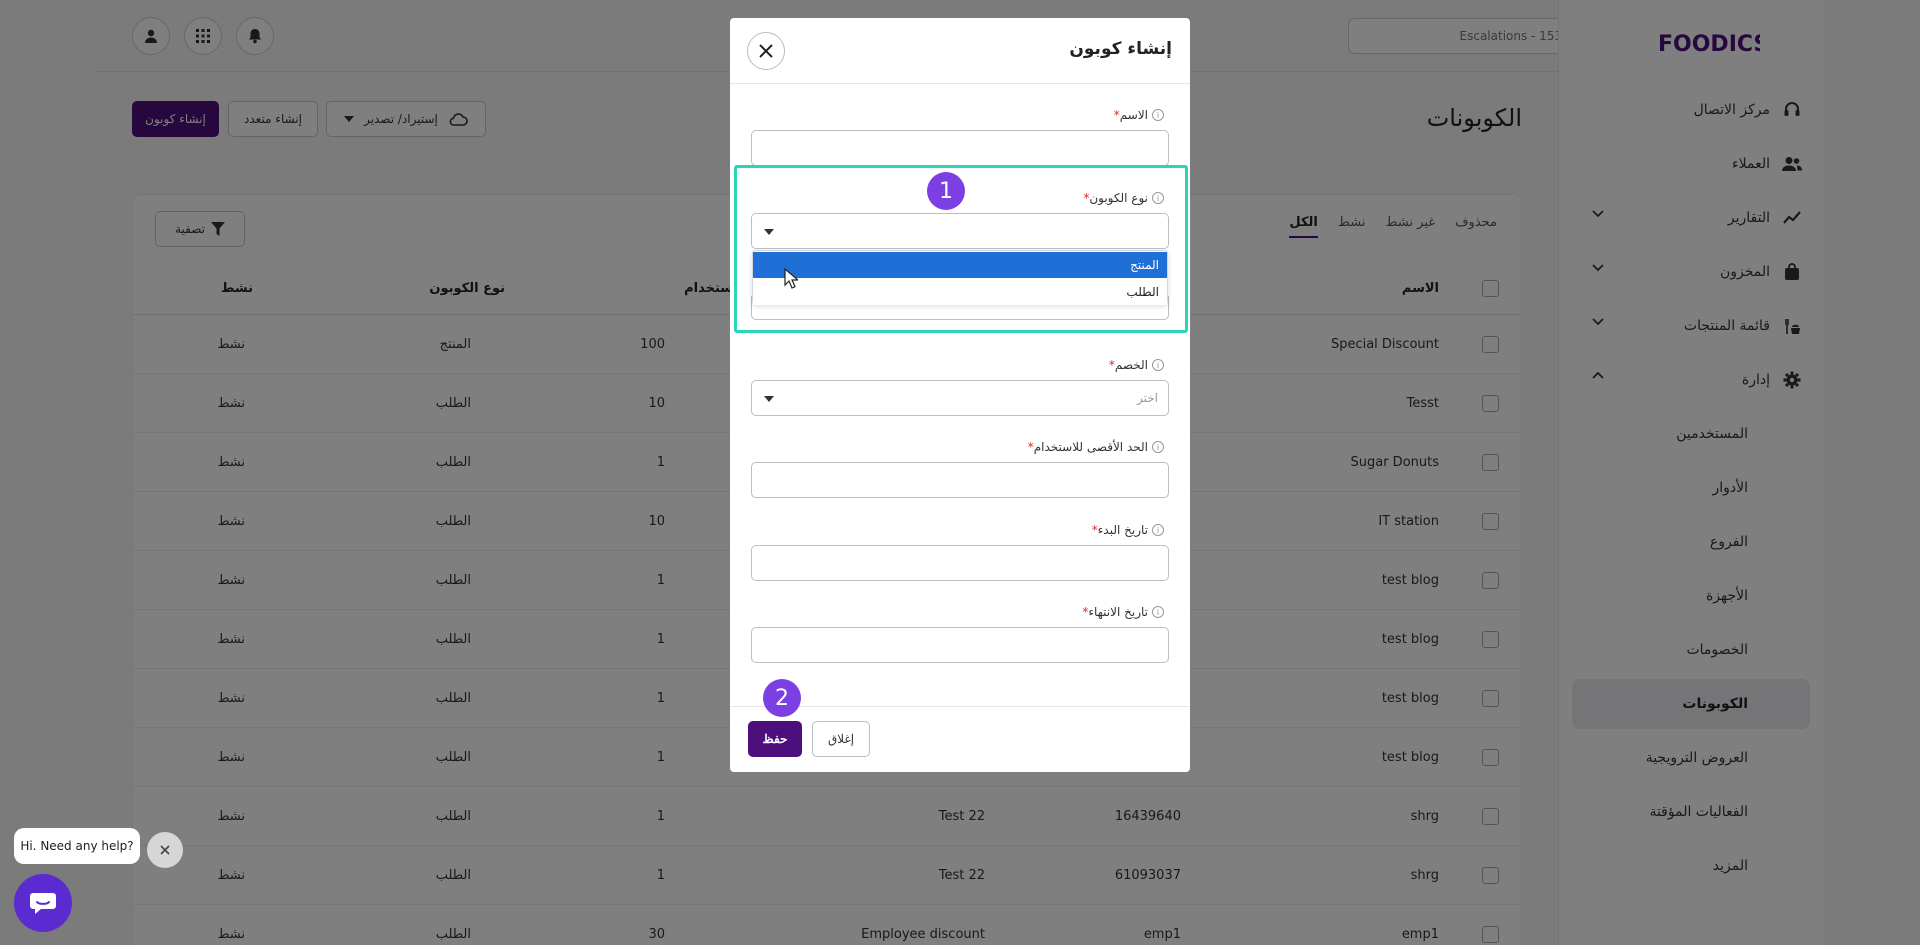 The width and height of the screenshot is (1920, 945). I want to click on modal-footer: حفظ إغلاق, so click(960, 739).